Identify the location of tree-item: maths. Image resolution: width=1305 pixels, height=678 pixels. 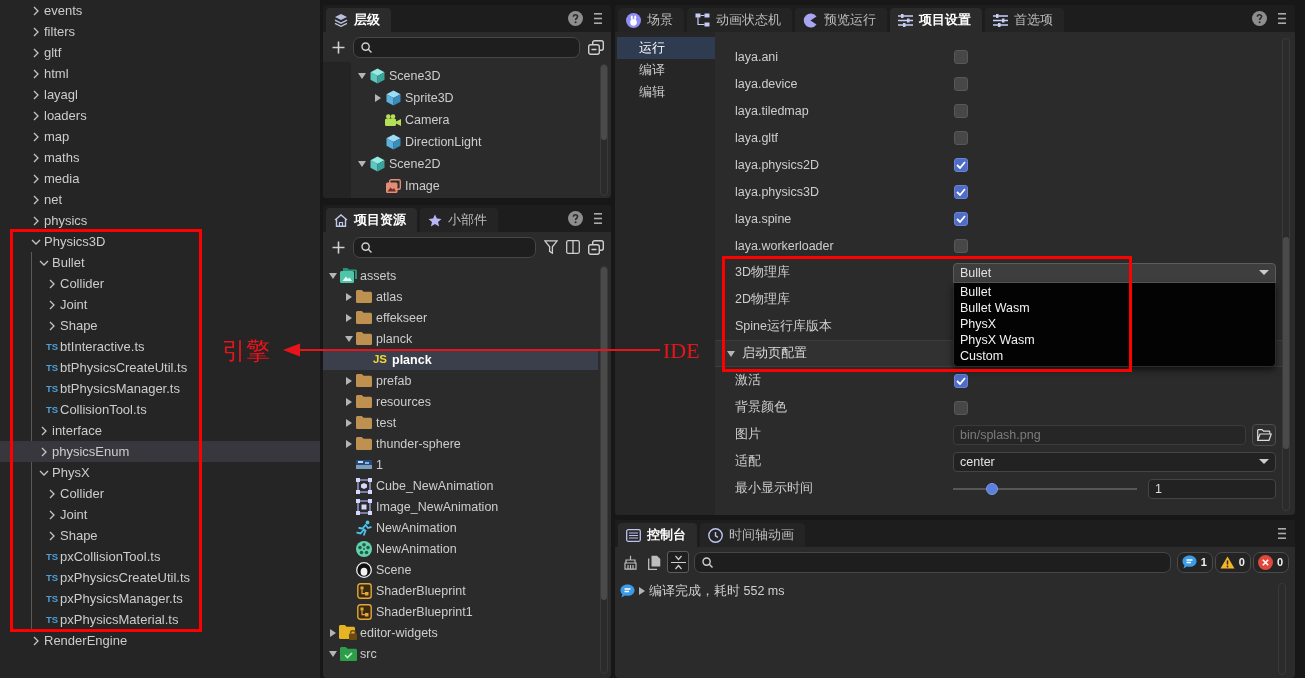
(43, 157).